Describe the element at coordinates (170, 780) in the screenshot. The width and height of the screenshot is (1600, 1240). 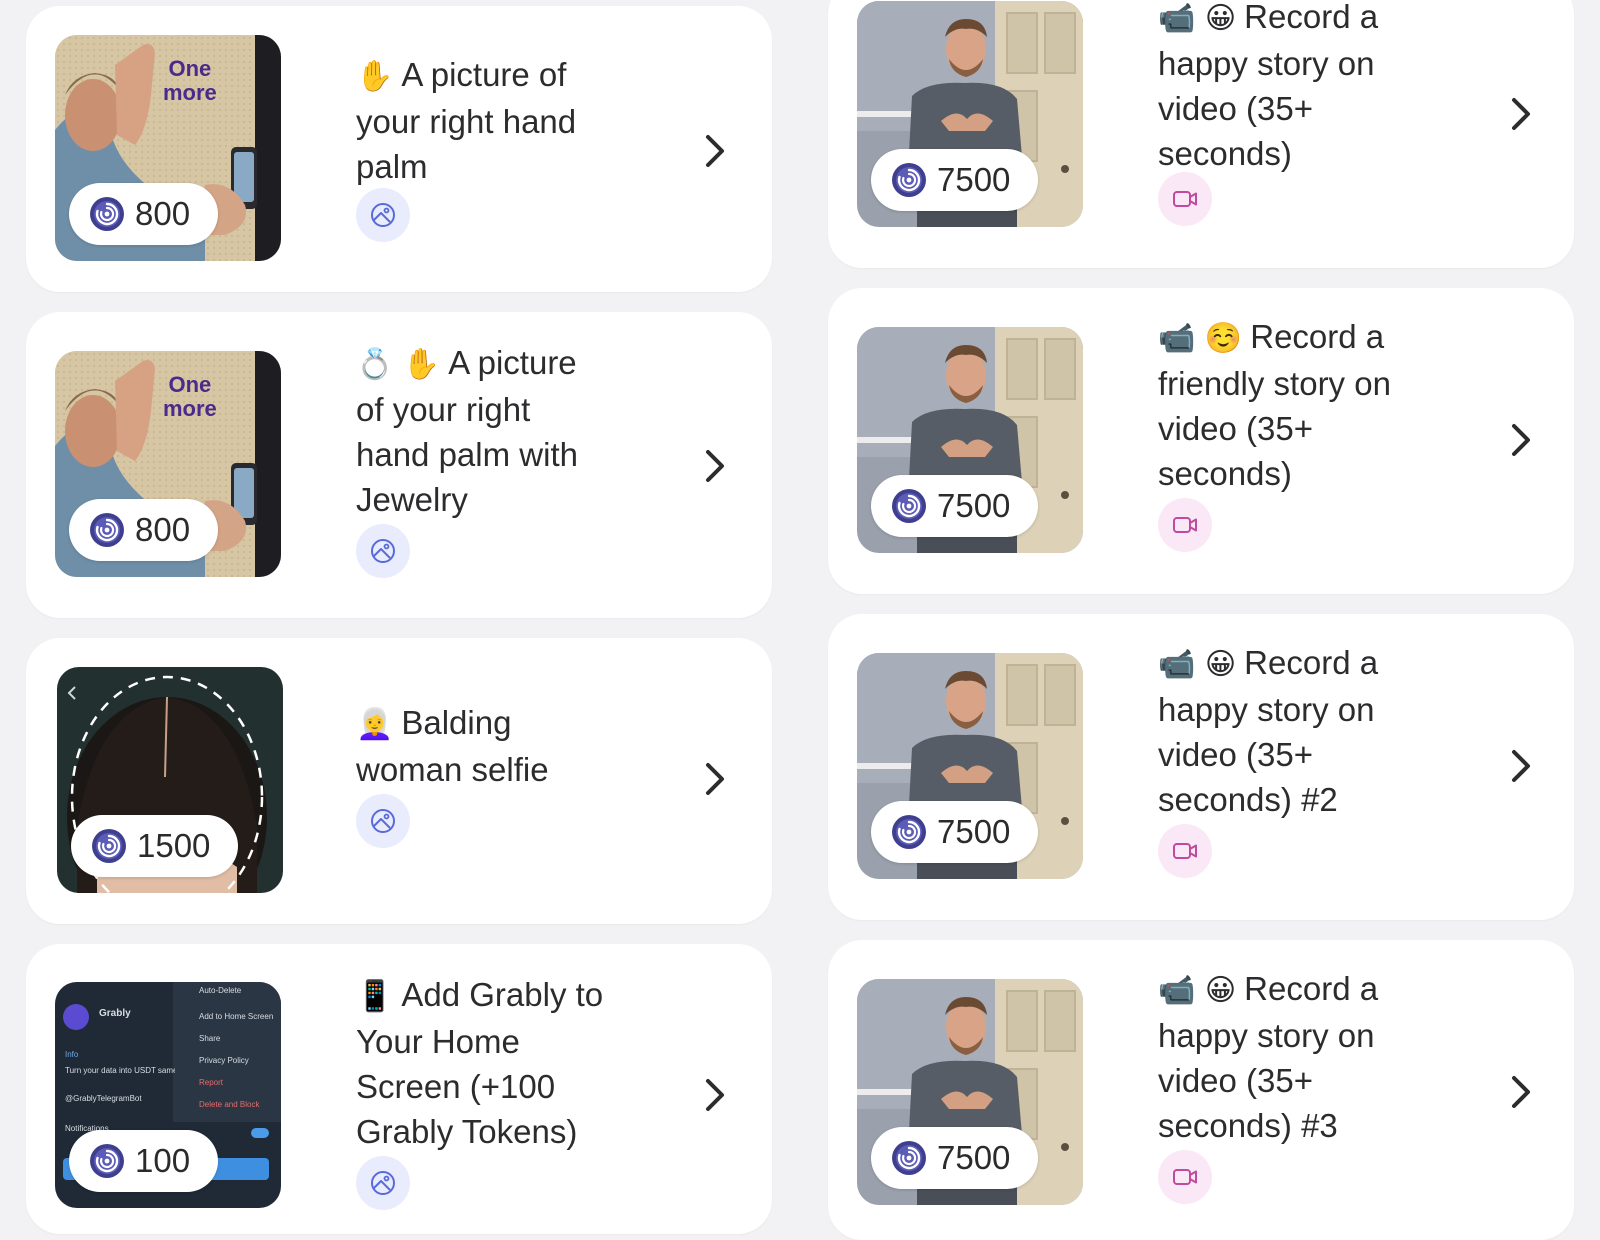
I see `task-thumbnail: 1500` at that location.